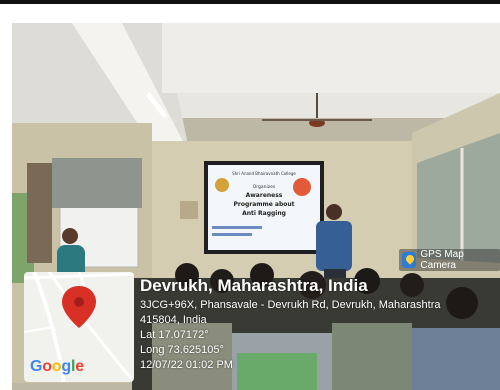 This screenshot has width=500, height=390. What do you see at coordinates (57, 366) in the screenshot?
I see `google-logo: Google` at bounding box center [57, 366].